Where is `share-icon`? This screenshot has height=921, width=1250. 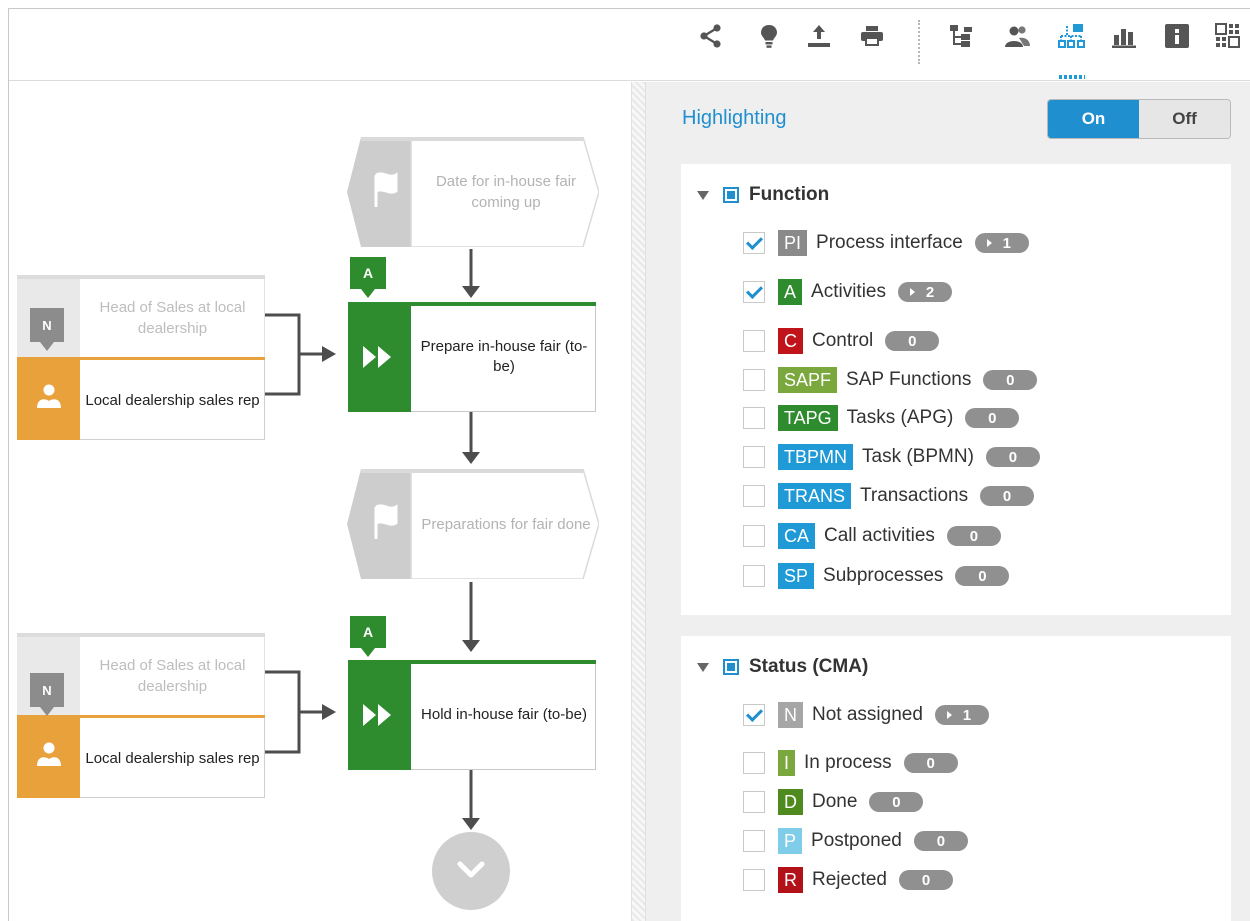
share-icon is located at coordinates (711, 36).